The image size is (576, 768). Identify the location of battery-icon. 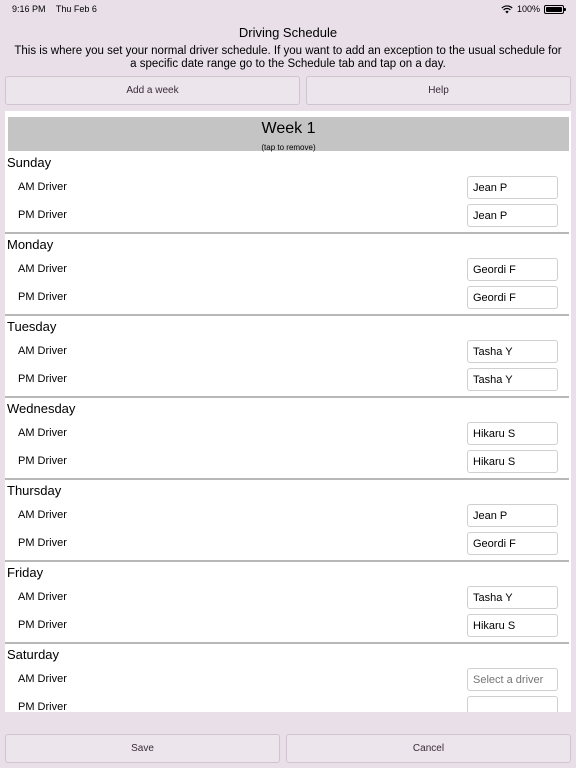
(555, 9).